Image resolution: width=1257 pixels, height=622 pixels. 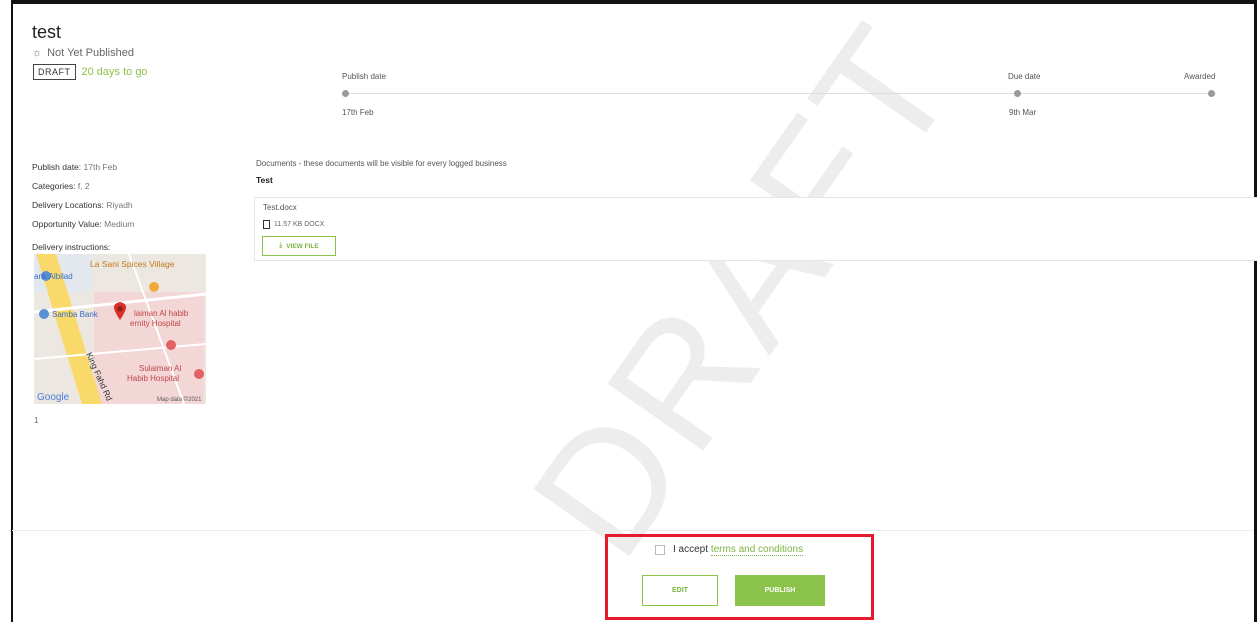 I want to click on opportunity-value-label: Opportunity Value:, so click(x=67, y=224).